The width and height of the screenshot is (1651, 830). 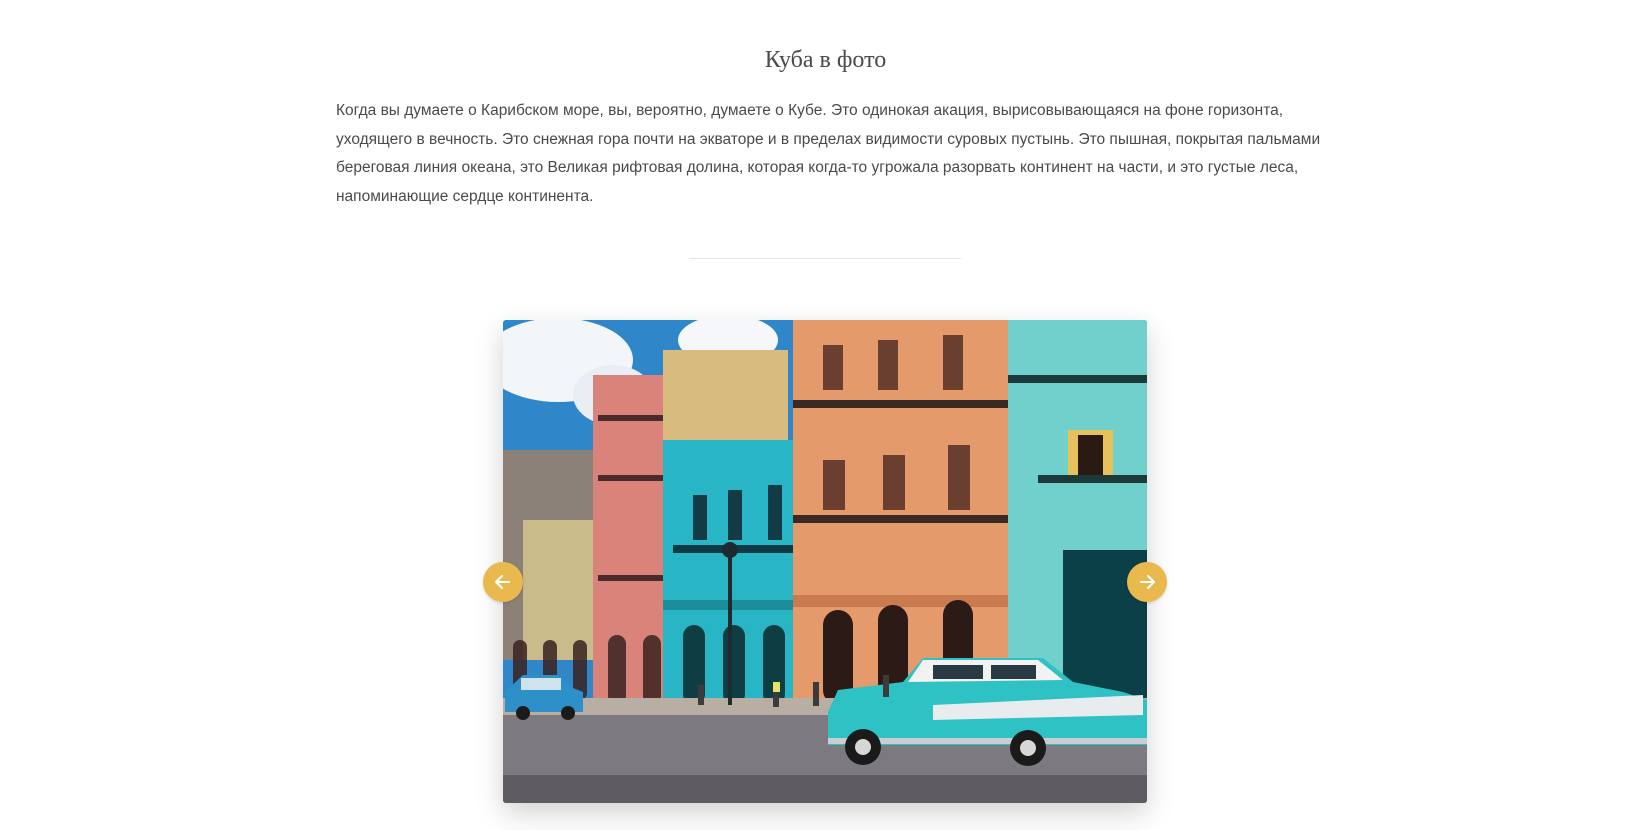 I want to click on arrow-left-icon, so click(x=503, y=582).